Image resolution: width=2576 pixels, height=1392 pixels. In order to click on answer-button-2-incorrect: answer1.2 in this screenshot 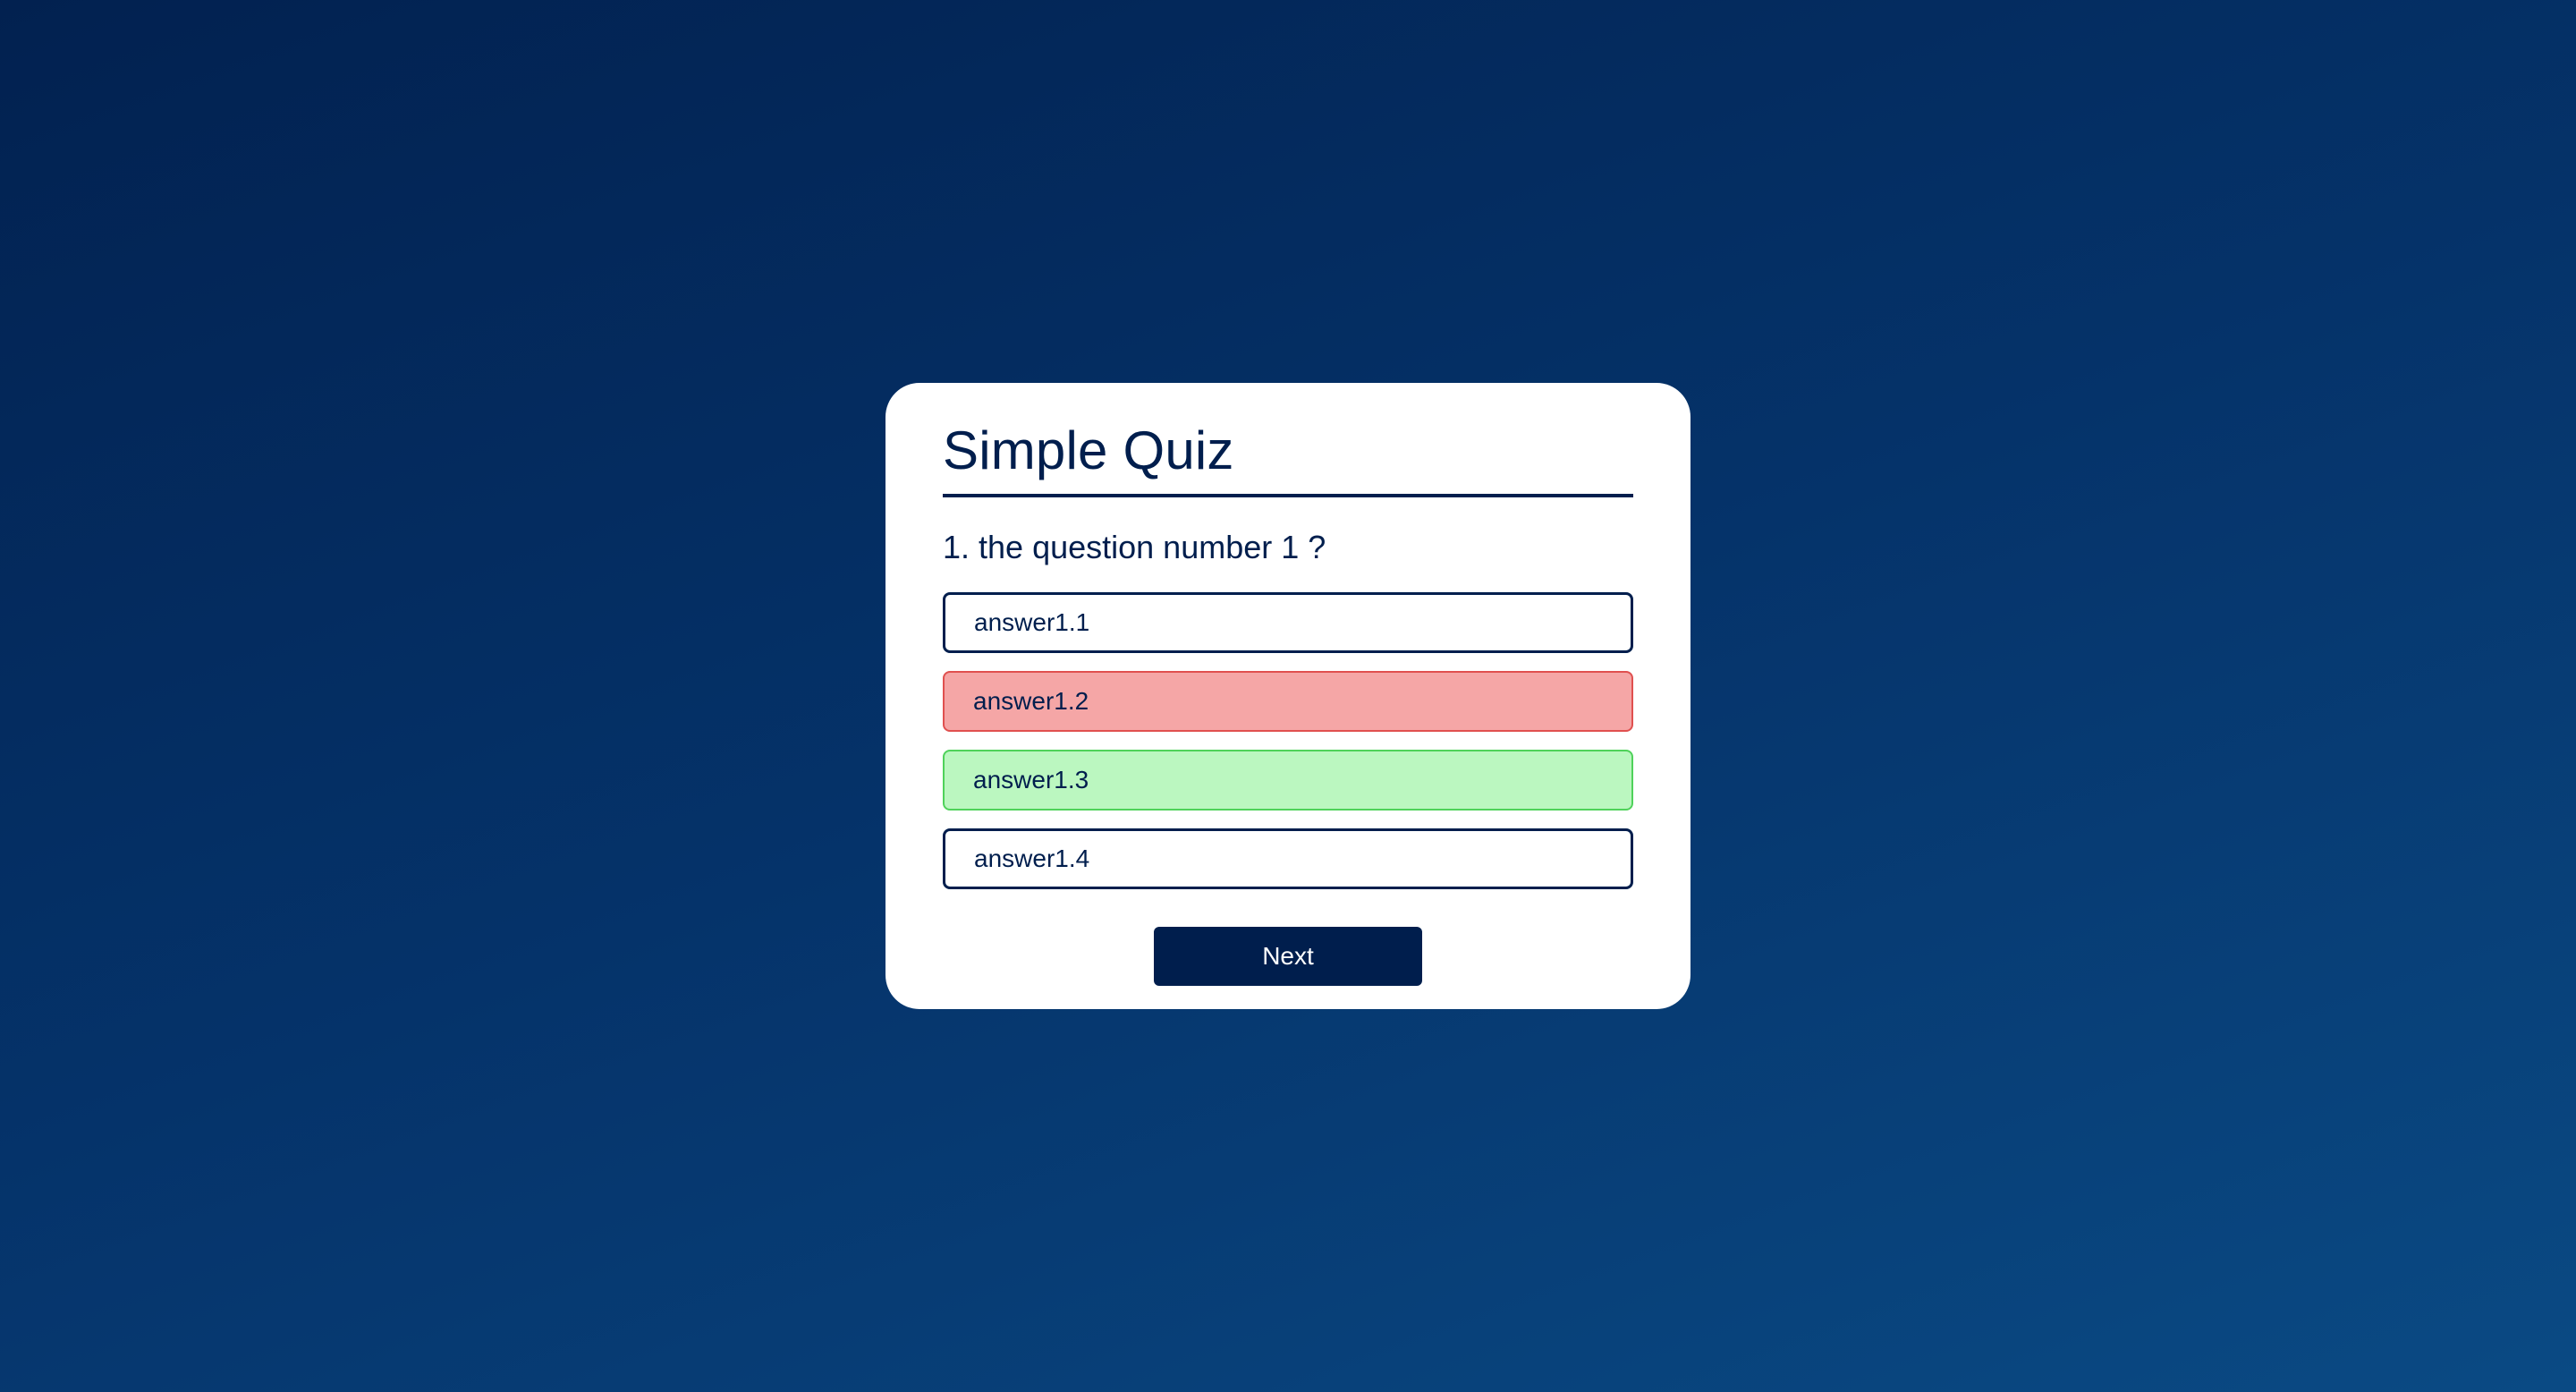, I will do `click(1288, 701)`.